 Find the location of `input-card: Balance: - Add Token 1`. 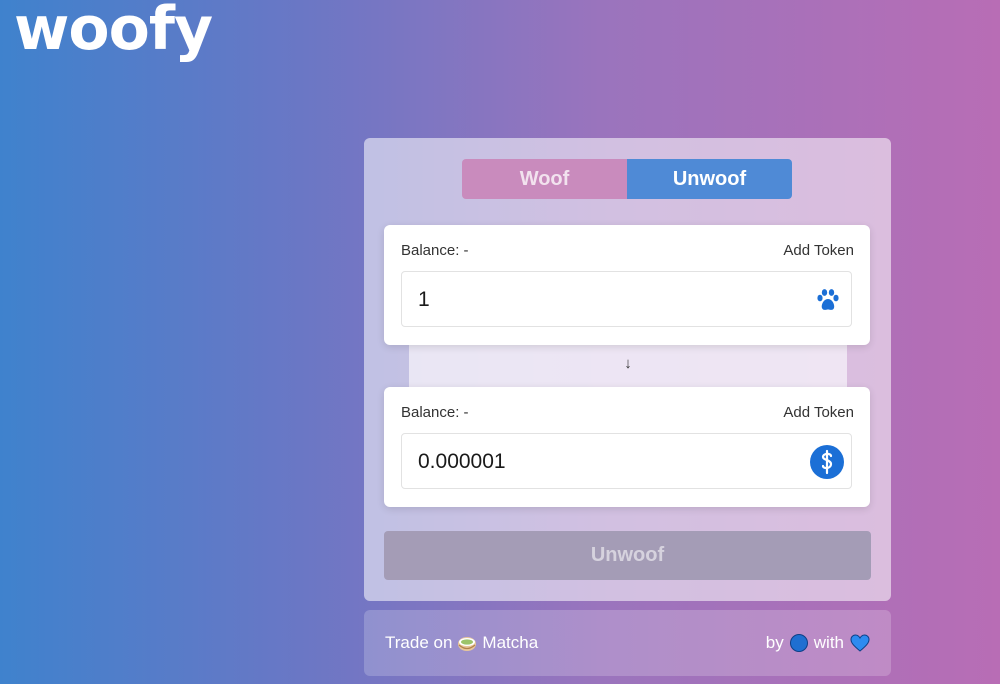

input-card: Balance: - Add Token 1 is located at coordinates (627, 285).